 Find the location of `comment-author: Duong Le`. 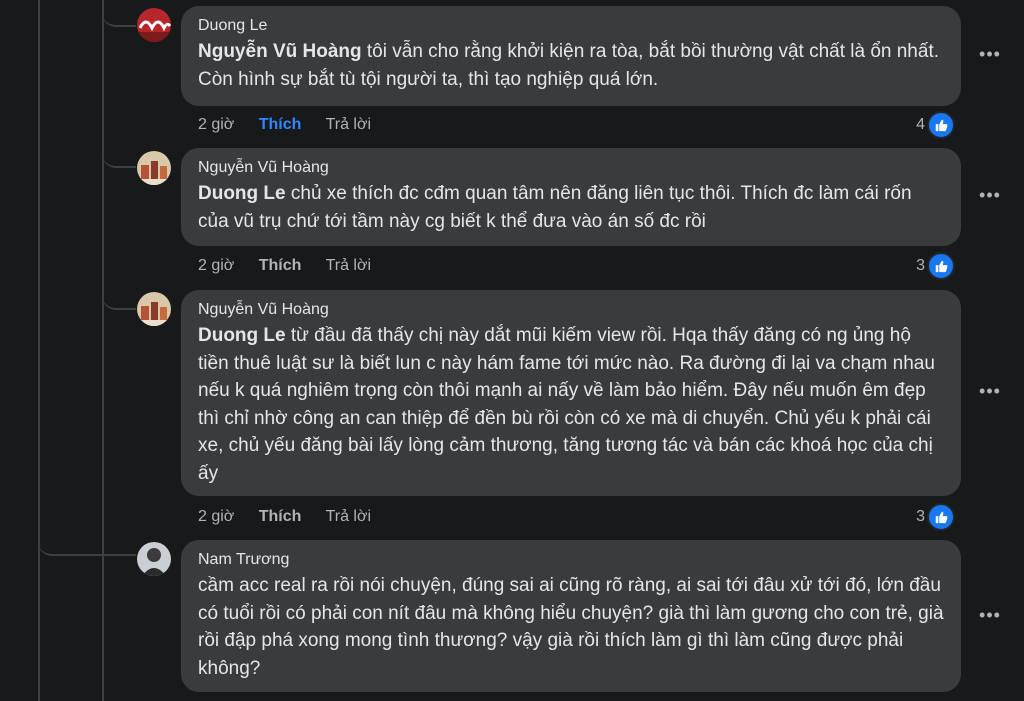

comment-author: Duong Le is located at coordinates (571, 26).